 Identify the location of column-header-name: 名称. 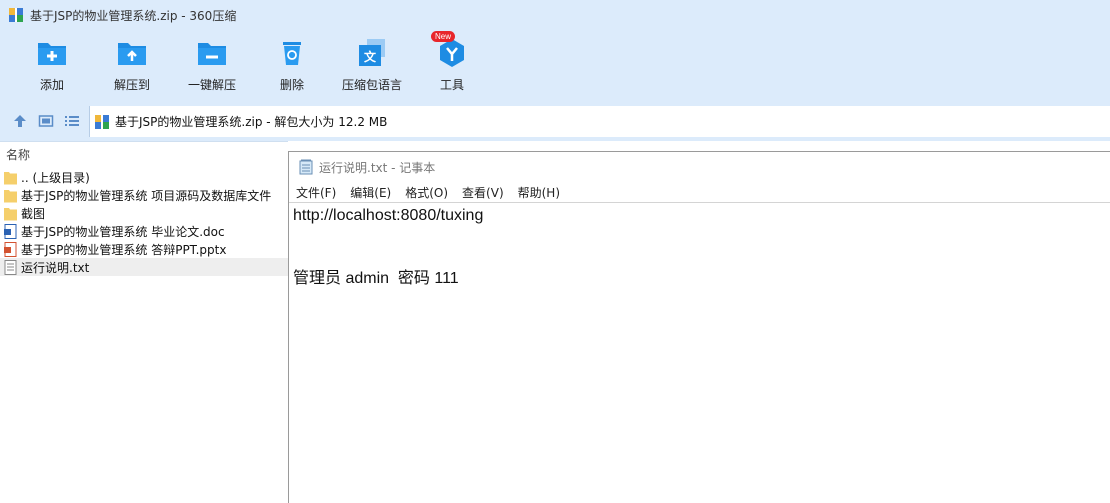
(144, 155).